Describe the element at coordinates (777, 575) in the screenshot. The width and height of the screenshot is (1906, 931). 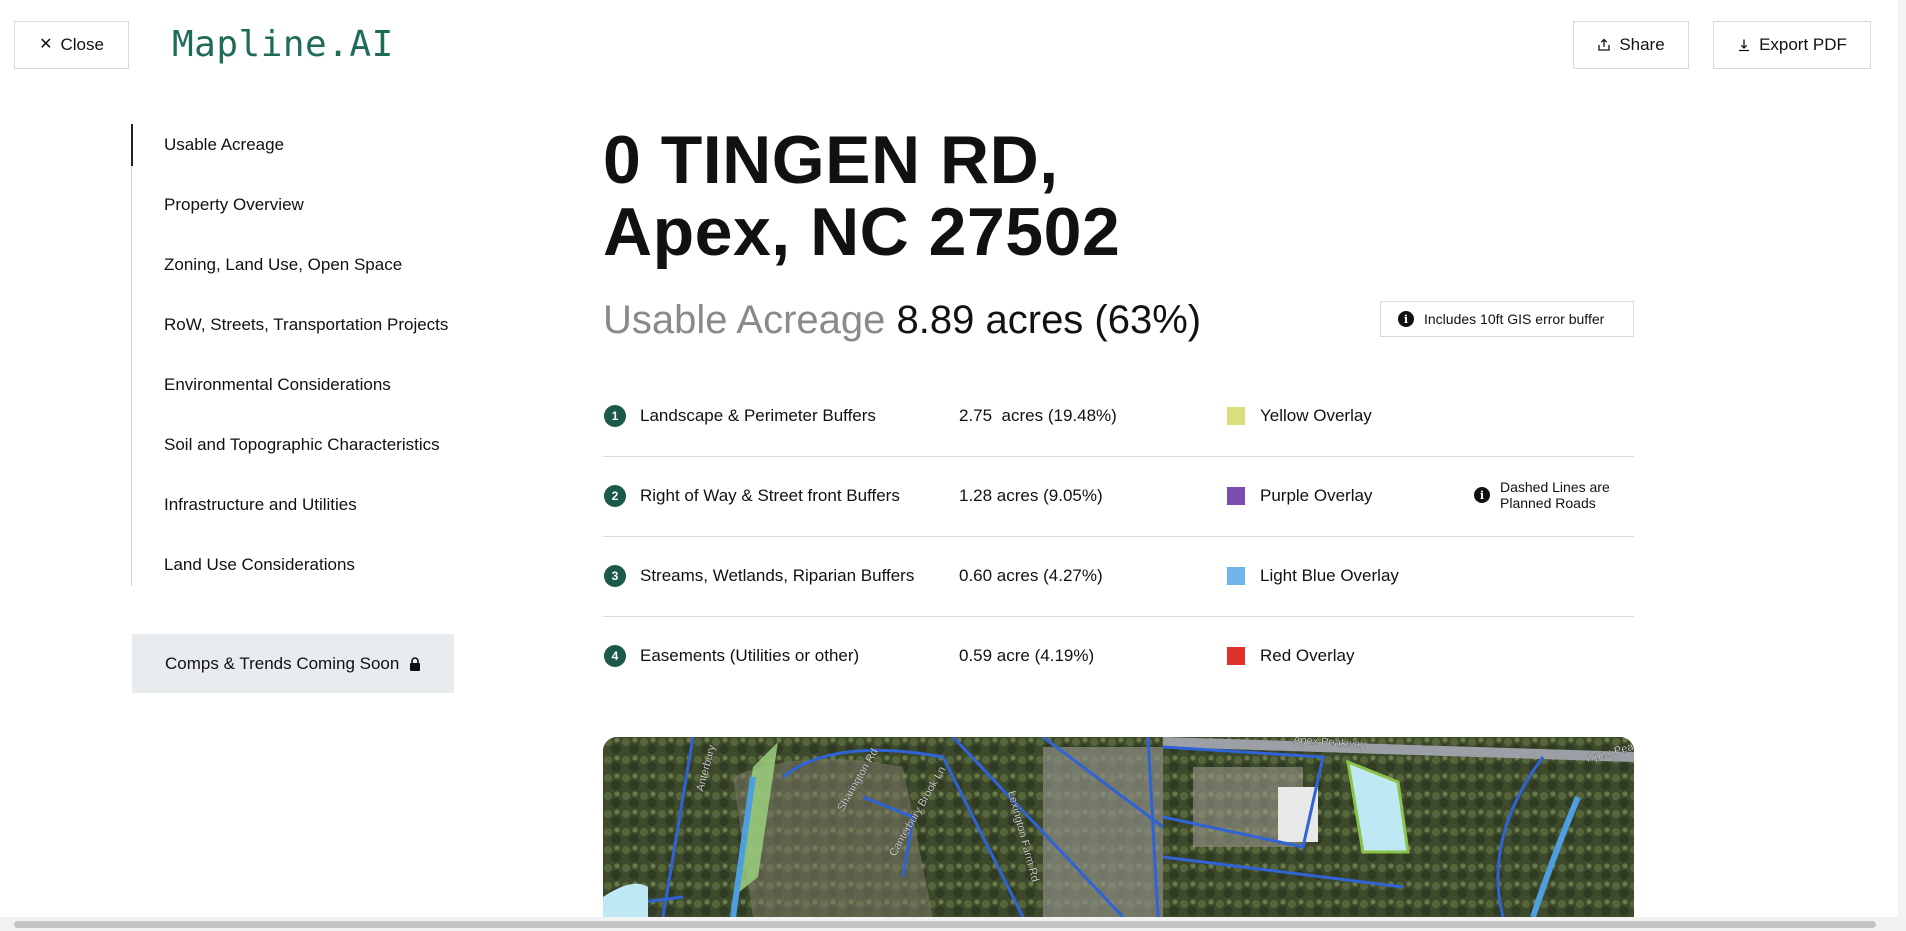
I see `row-category: Streams, Wetlands, Riparian Buffers` at that location.